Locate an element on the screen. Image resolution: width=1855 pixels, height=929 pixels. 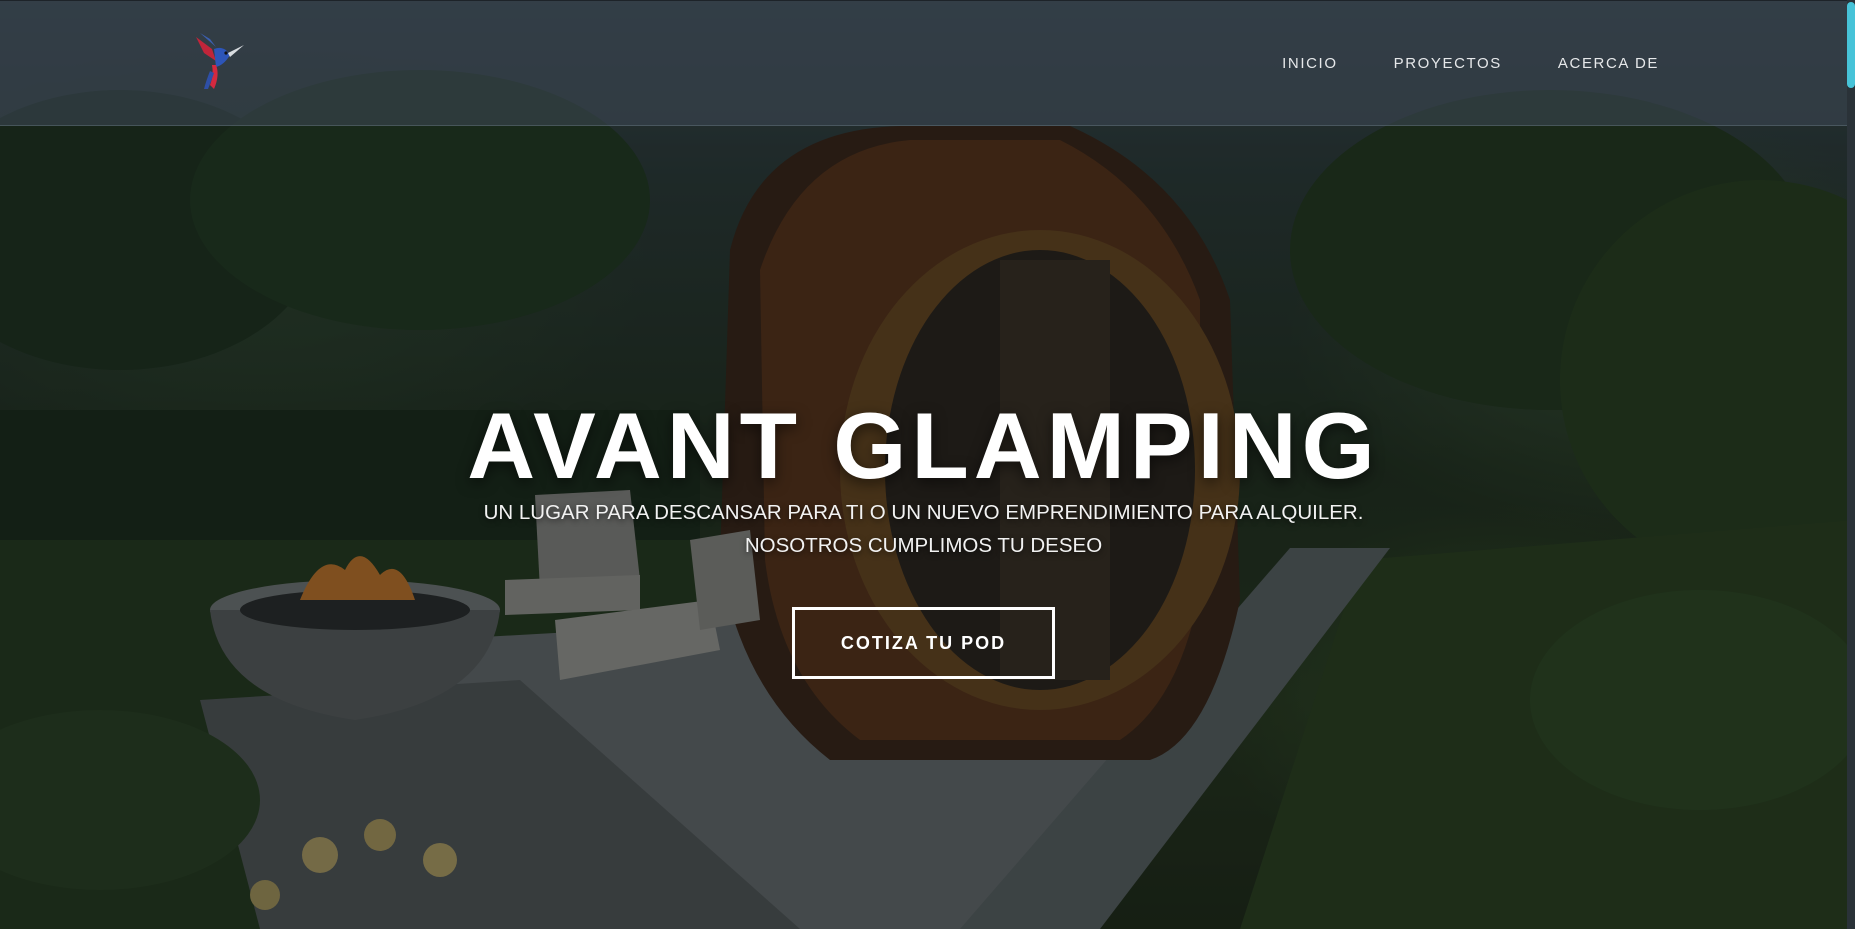
nav-item-acerca-de: ACERCA DE is located at coordinates (1608, 63).